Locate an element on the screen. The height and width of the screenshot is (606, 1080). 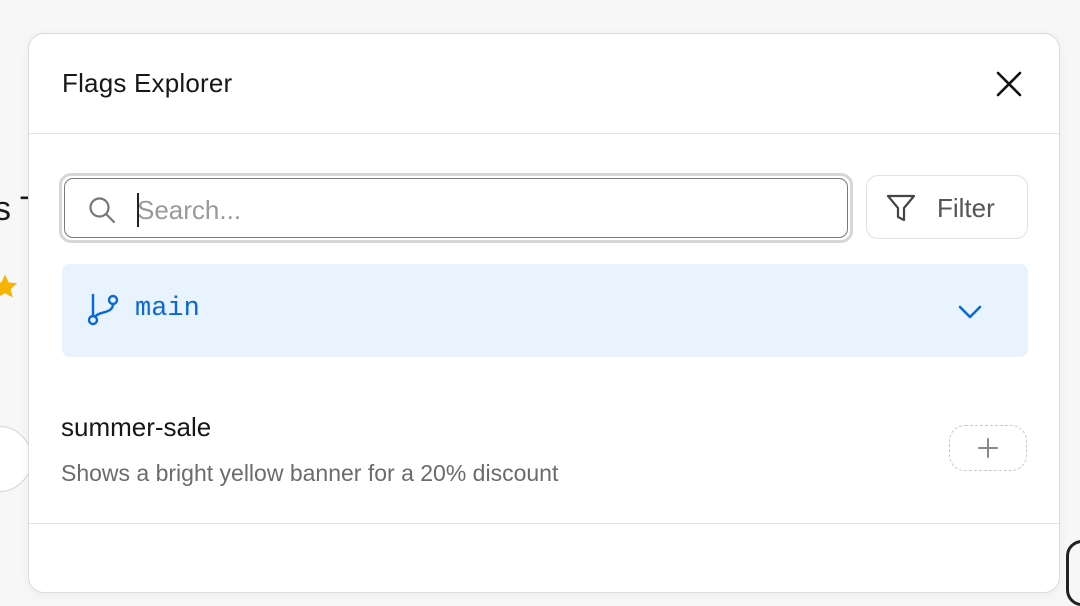
filter-button: Filter is located at coordinates (947, 207).